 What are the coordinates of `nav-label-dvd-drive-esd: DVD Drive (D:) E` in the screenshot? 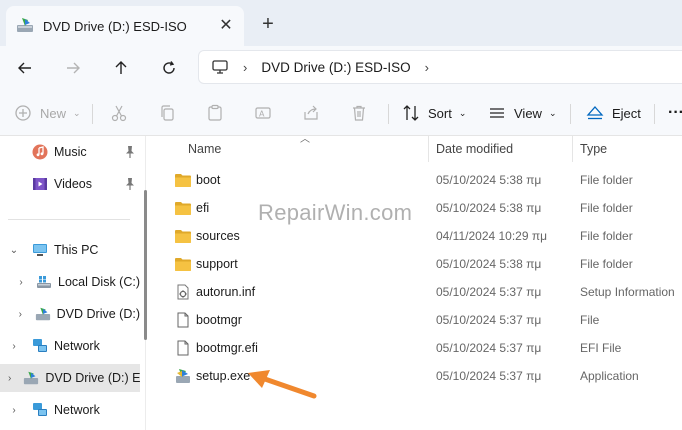 It's located at (92, 378).